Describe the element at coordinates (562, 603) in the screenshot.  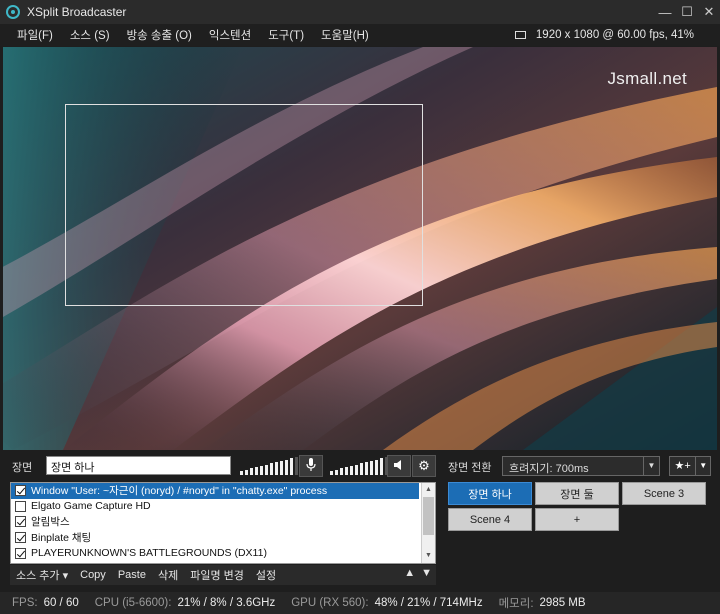
I see `memory-value: 2985 MB` at that location.